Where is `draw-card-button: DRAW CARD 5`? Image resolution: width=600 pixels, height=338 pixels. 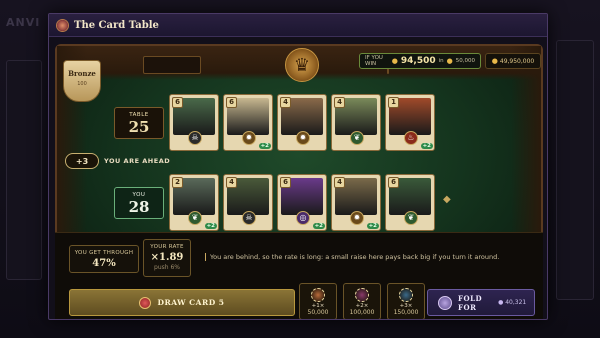
draw-card-button: DRAW CARD 5 is located at coordinates (182, 302).